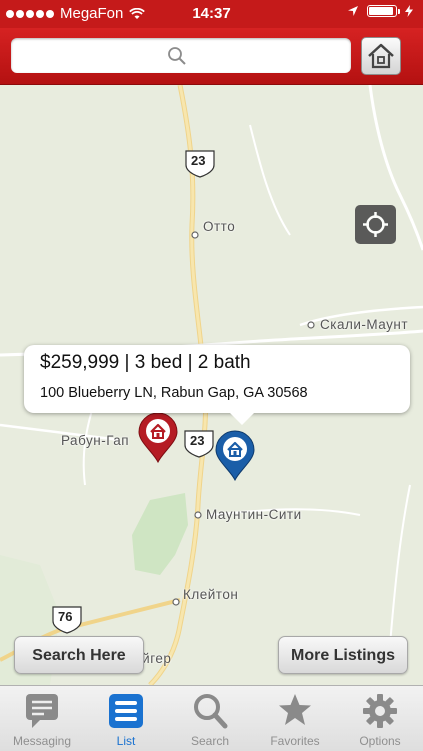 The image size is (423, 751). Describe the element at coordinates (126, 741) in the screenshot. I see `tab-label: List` at that location.